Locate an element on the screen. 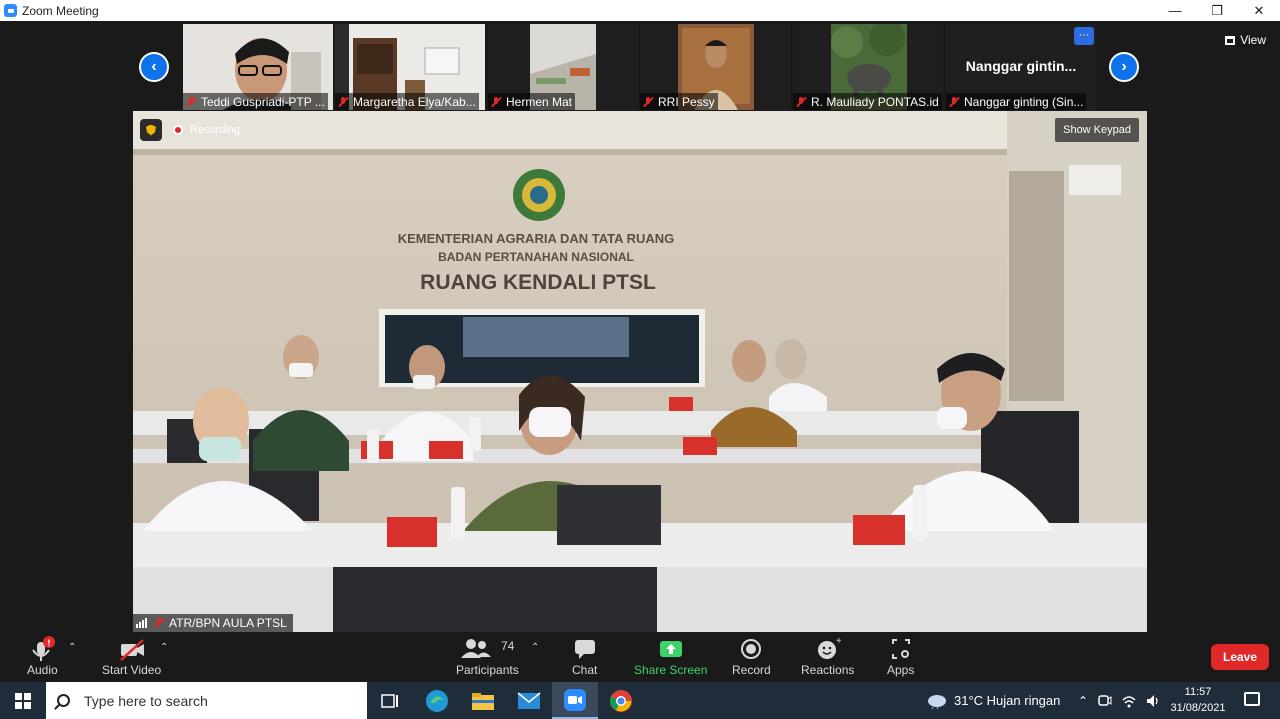 This screenshot has width=1280, height=719. share-screen-button: Share Screen is located at coordinates (670, 656).